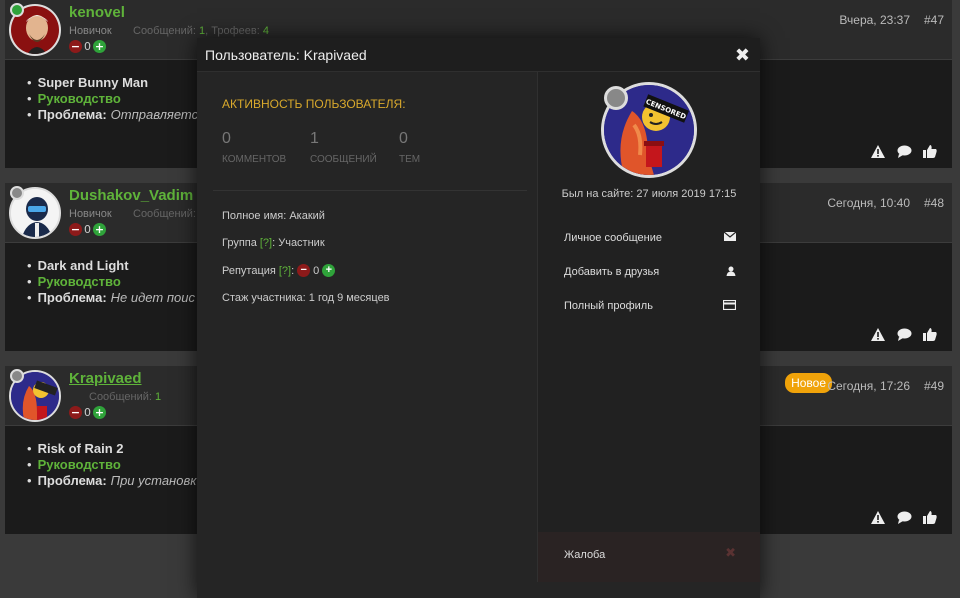 This screenshot has width=960, height=598. Describe the element at coordinates (343, 159) in the screenshot. I see `stat-label: СООБЩЕНИЙ` at that location.